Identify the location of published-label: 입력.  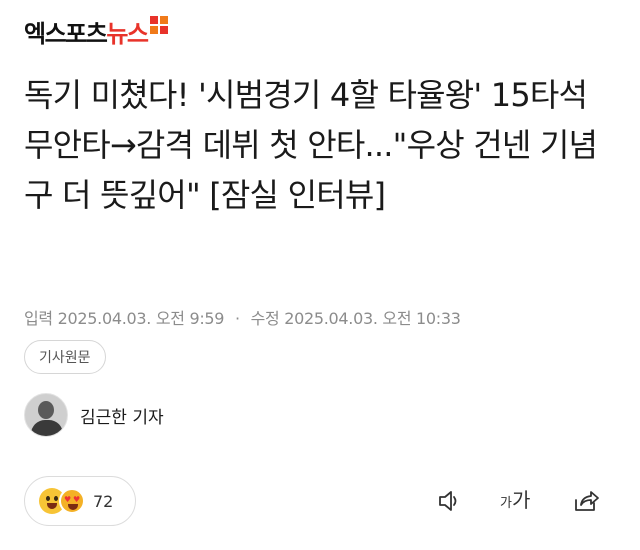
(38, 318).